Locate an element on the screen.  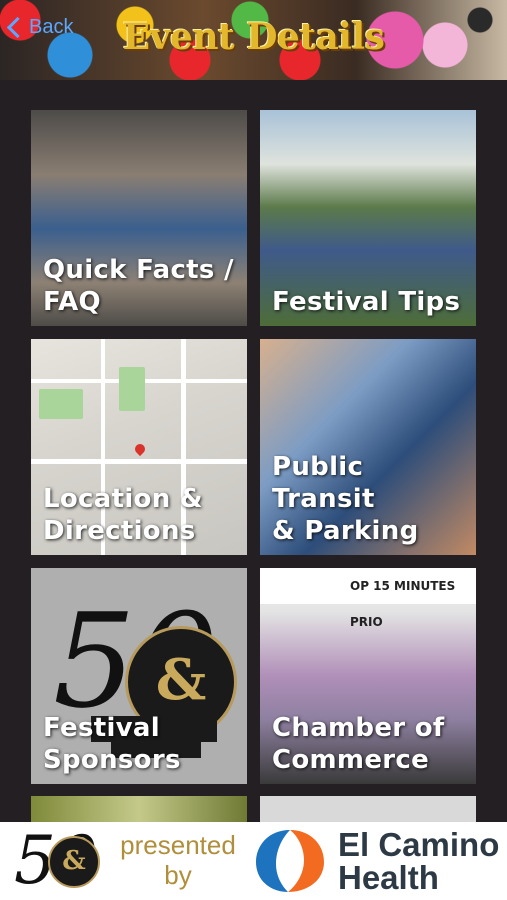
tile-label: Festival Sponsors is located at coordinates (112, 744).